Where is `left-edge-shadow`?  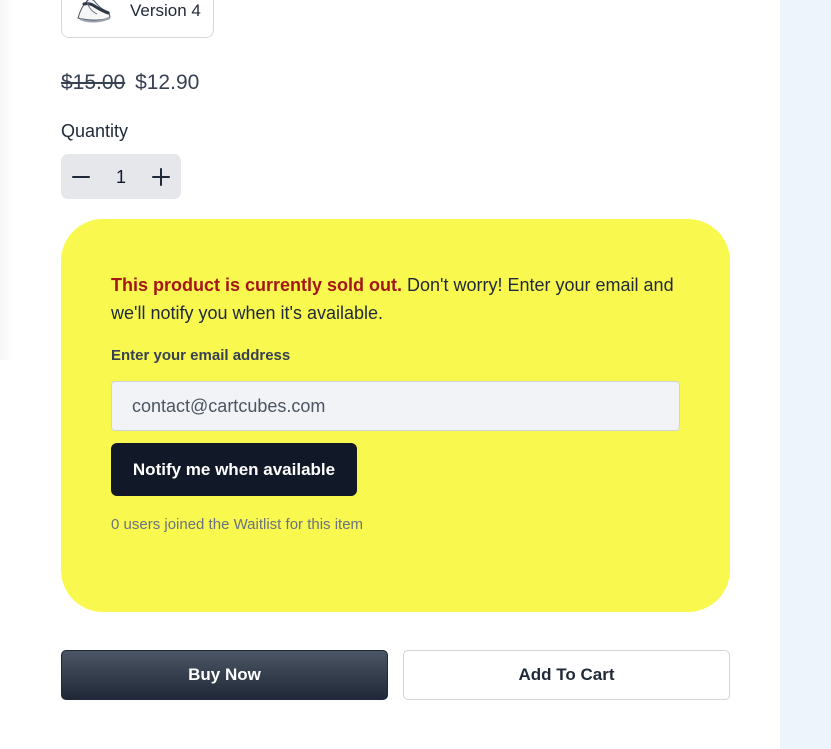 left-edge-shadow is located at coordinates (7, 180).